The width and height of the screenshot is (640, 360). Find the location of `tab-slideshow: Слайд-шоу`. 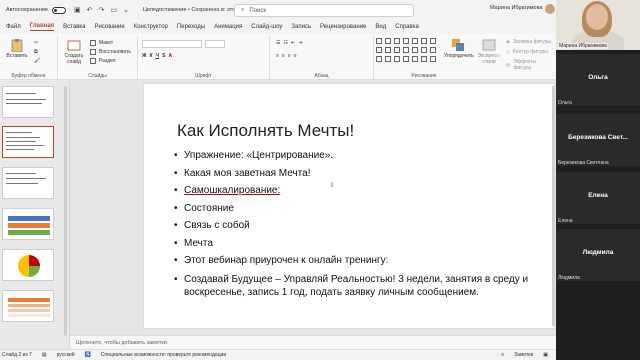

tab-slideshow: Слайд-шоу is located at coordinates (266, 27).